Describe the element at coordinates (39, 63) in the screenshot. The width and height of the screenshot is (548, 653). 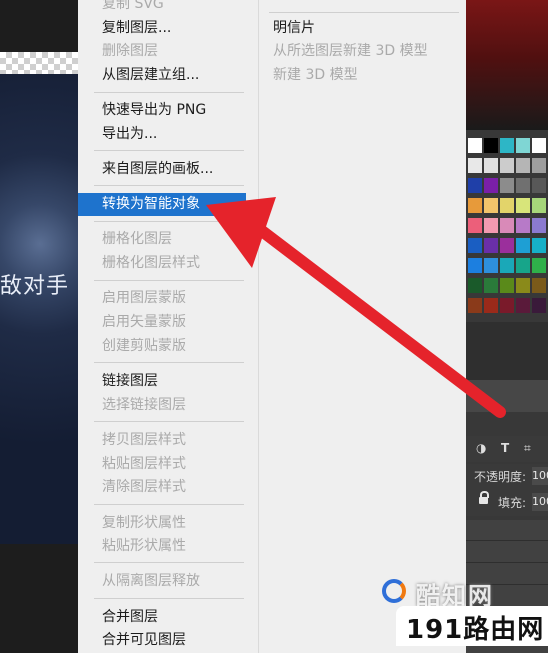
I see `transparency-checkerboard` at that location.